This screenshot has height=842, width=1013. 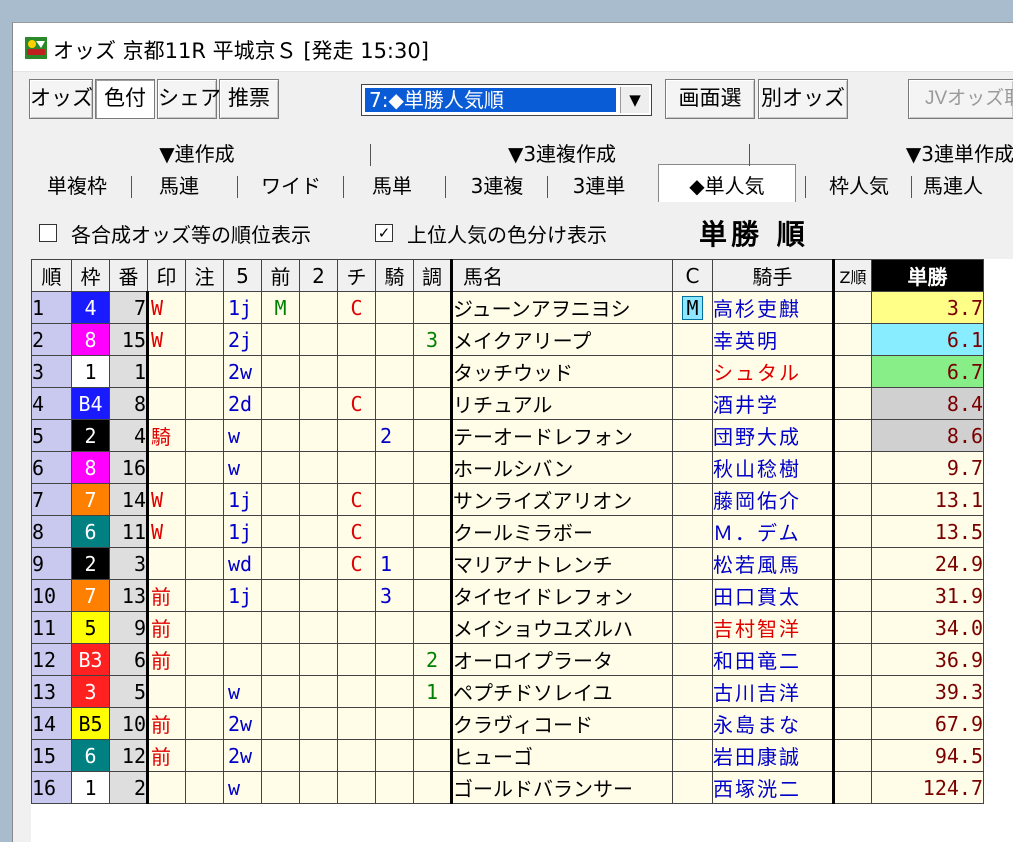 I want to click on tab-trio: 3連複, so click(x=497, y=186).